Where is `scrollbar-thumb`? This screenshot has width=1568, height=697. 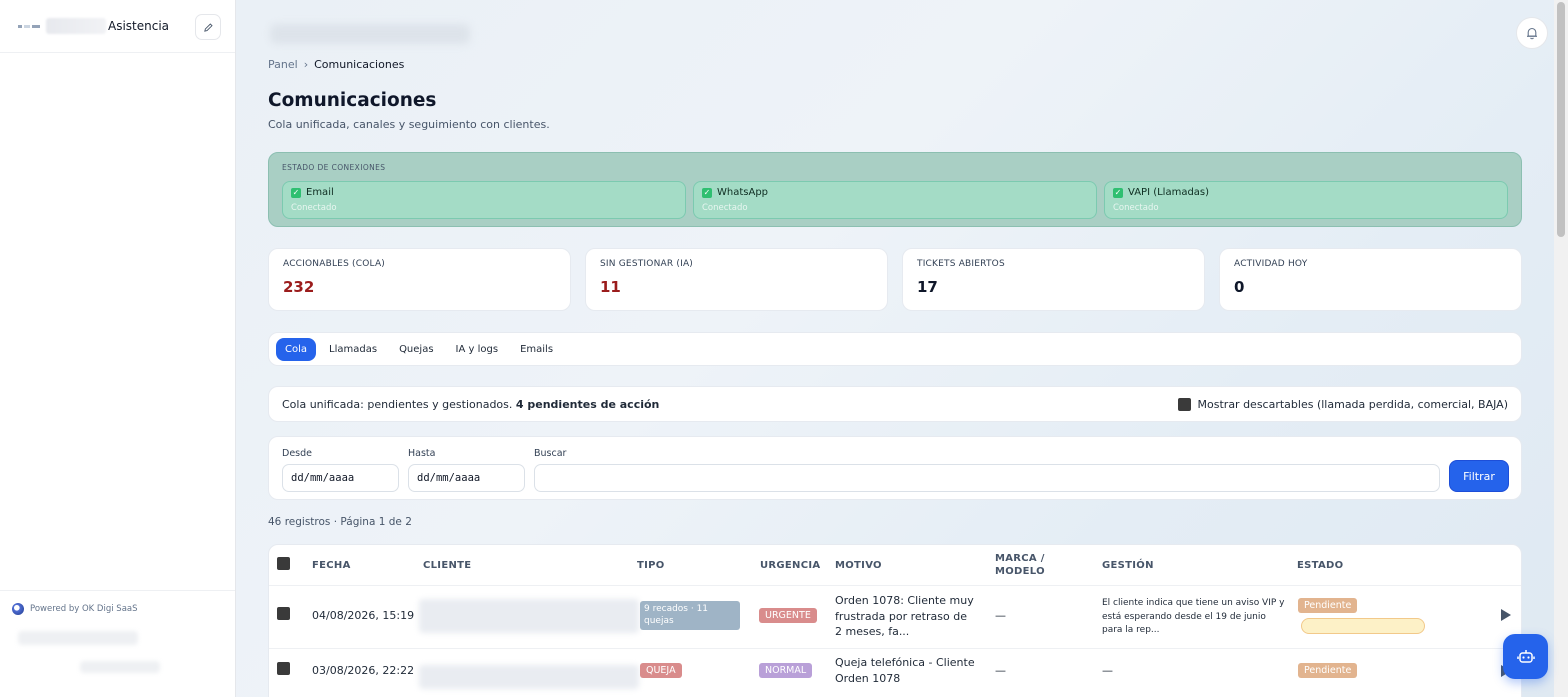 scrollbar-thumb is located at coordinates (1561, 119).